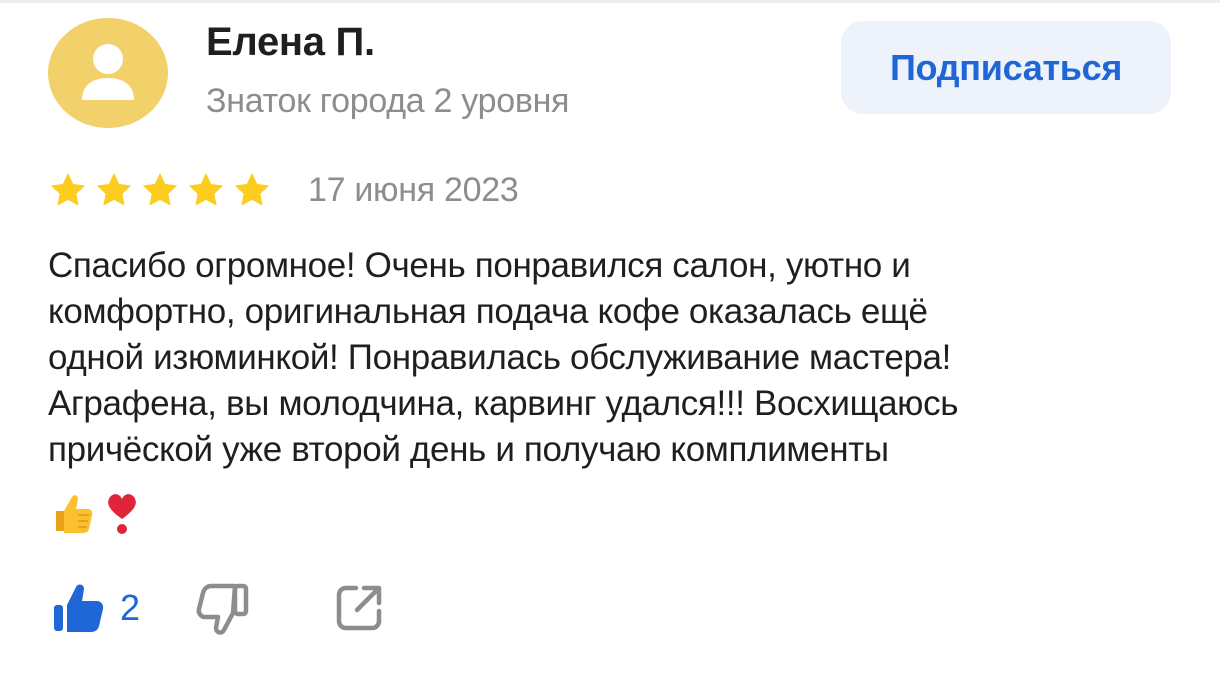  What do you see at coordinates (388, 101) in the screenshot?
I see `author-level: Знаток города 2 уровня` at bounding box center [388, 101].